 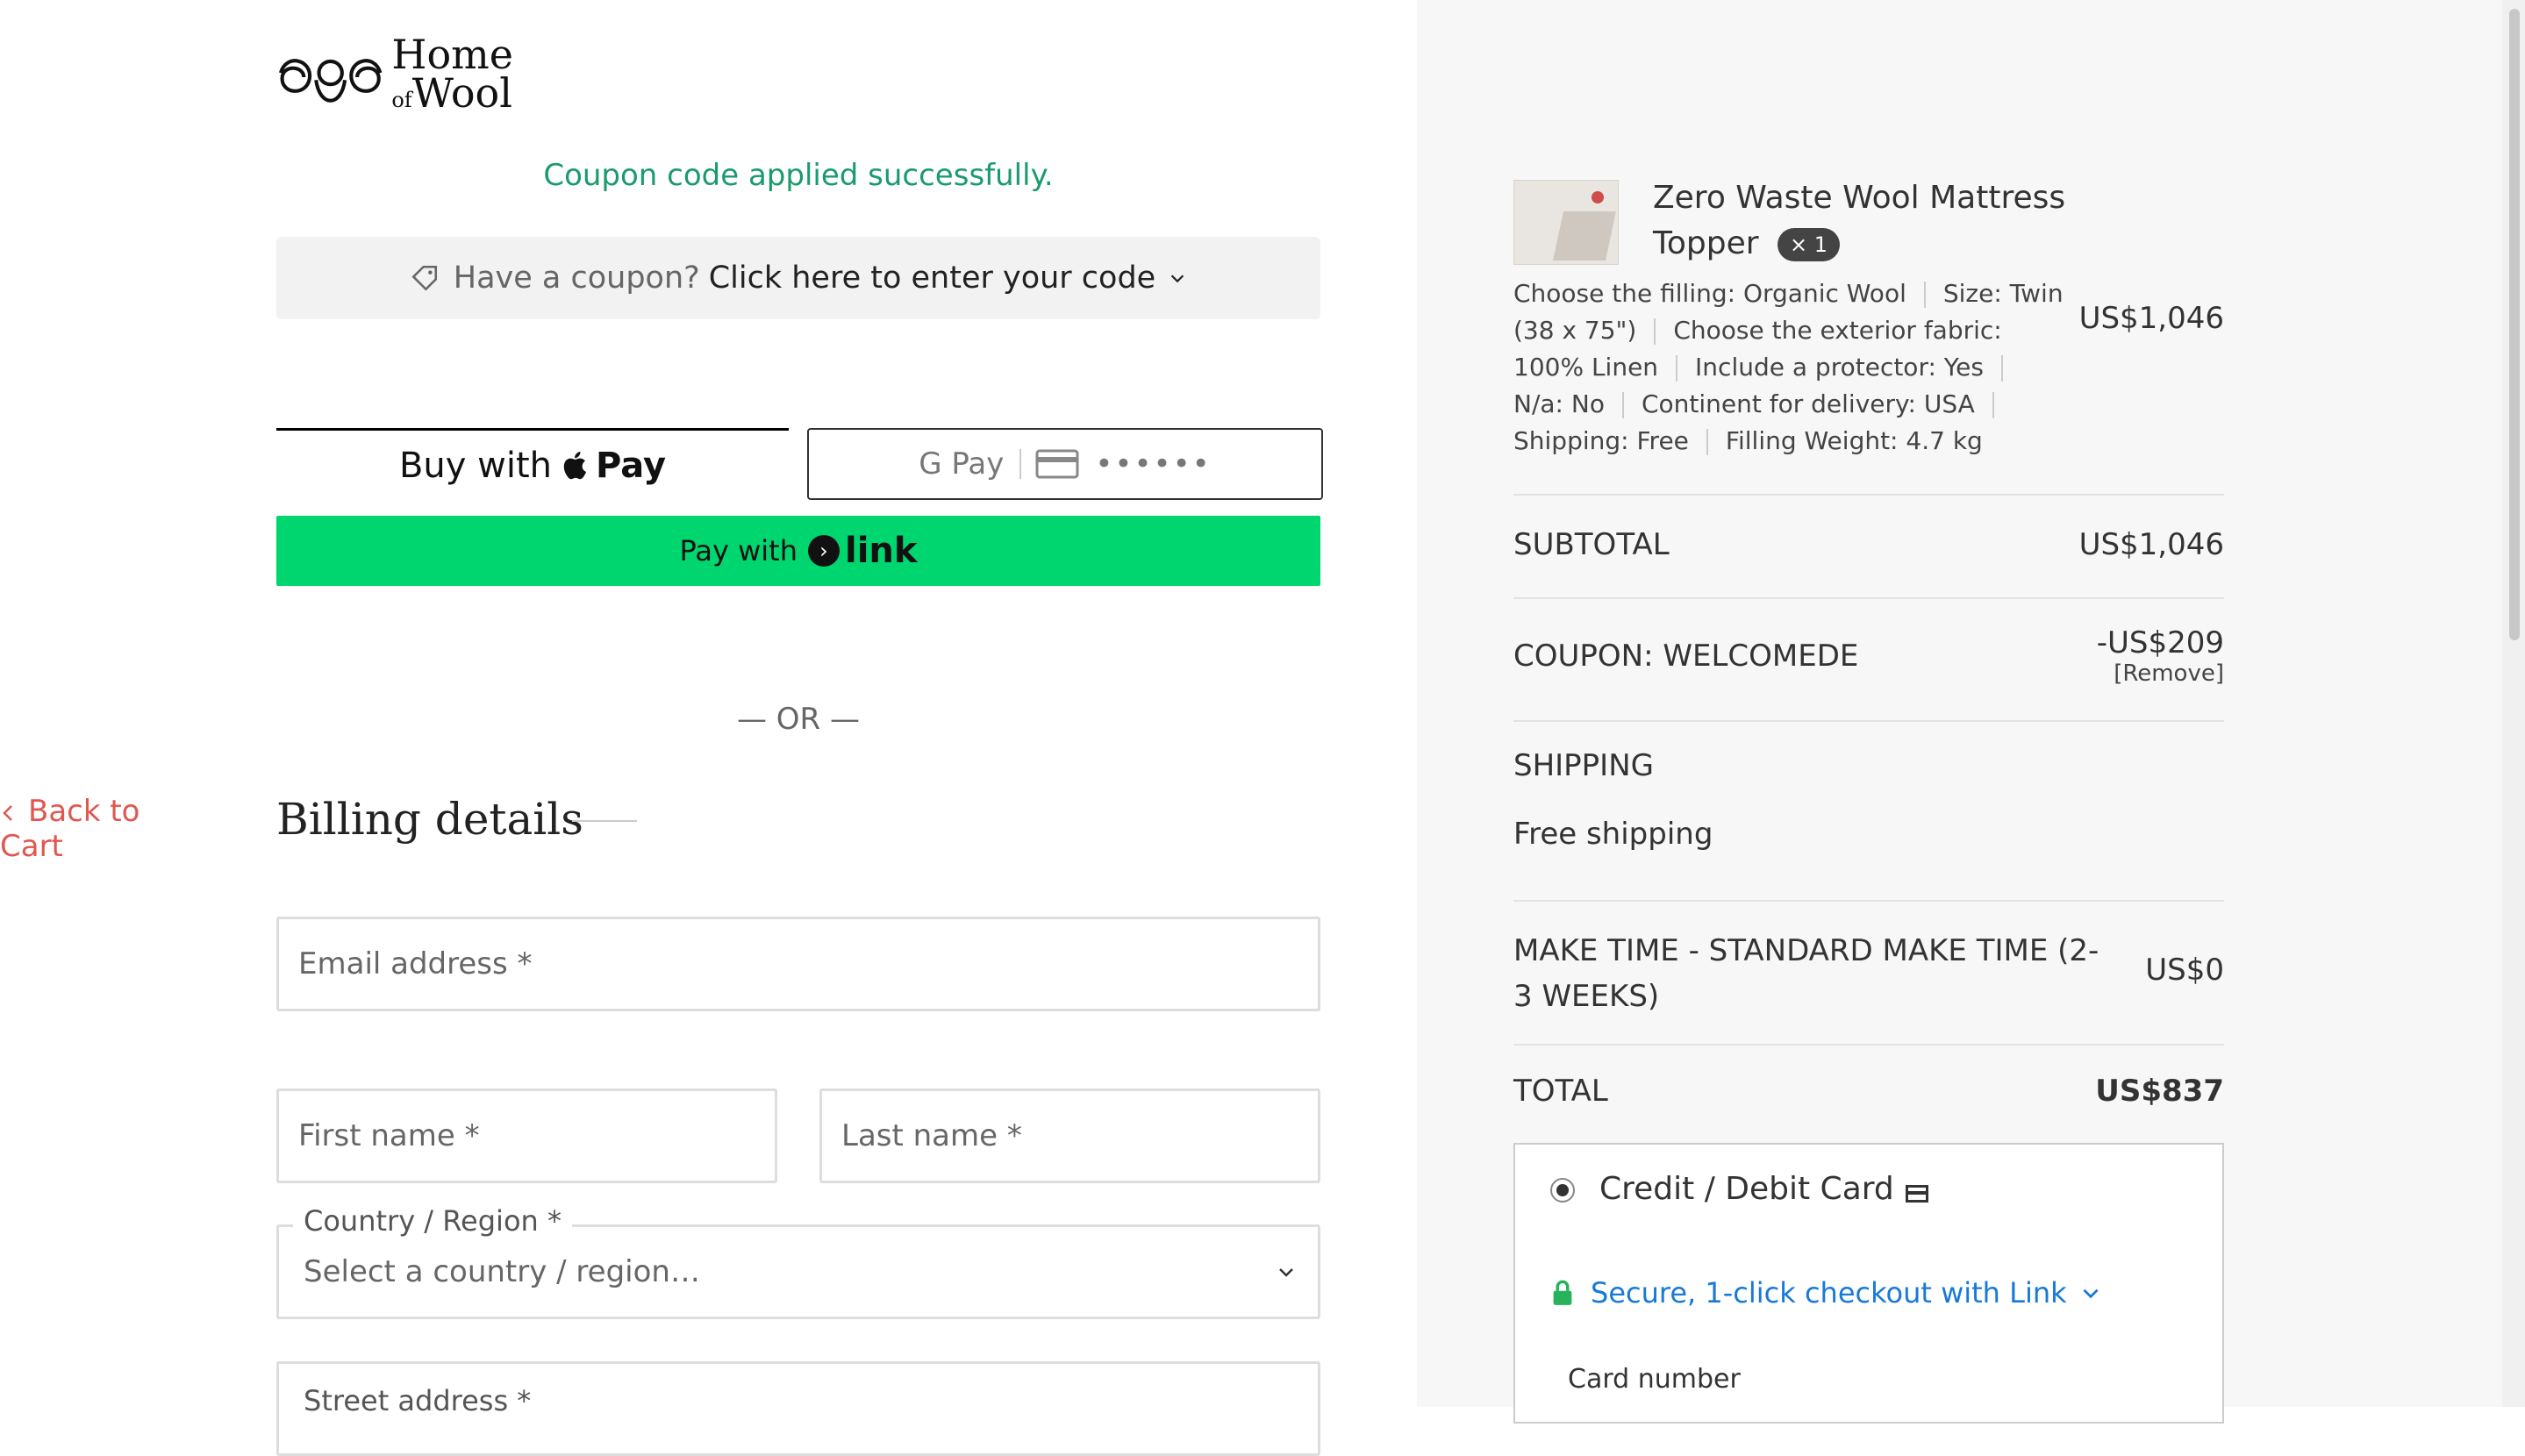 I want to click on option-shipping: Shipping: Free, so click(x=1601, y=440).